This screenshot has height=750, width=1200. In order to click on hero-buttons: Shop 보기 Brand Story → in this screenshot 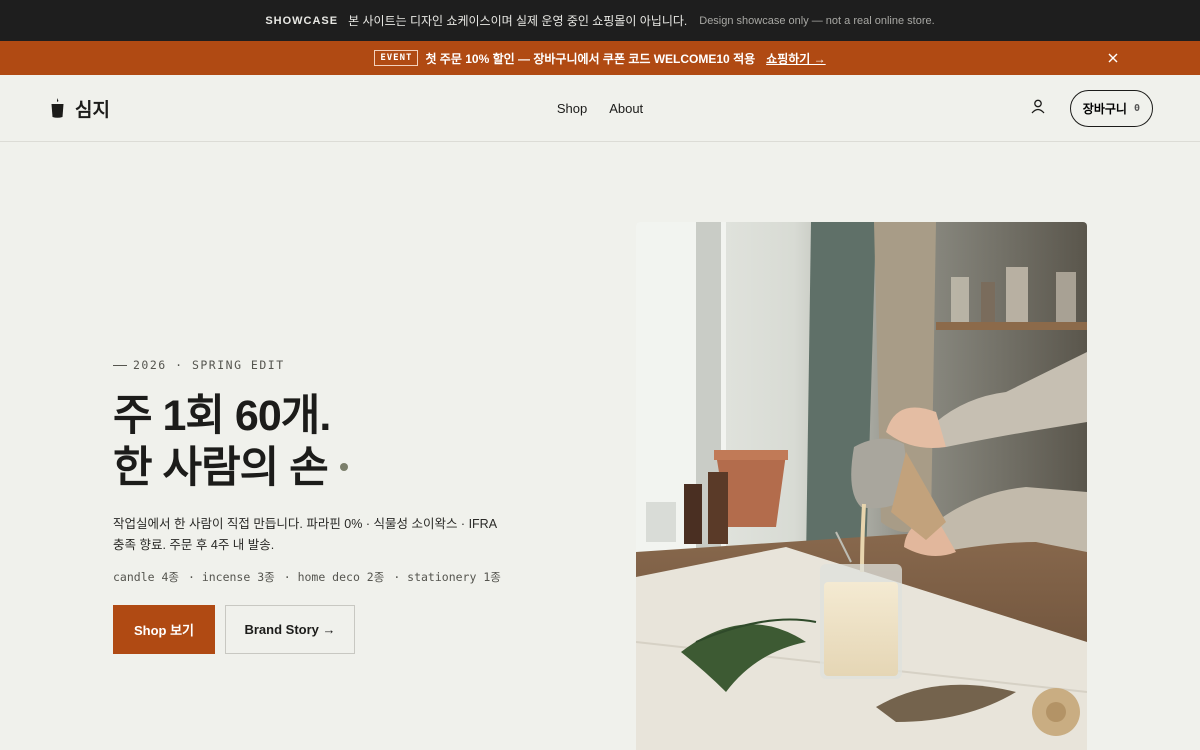, I will do `click(343, 629)`.